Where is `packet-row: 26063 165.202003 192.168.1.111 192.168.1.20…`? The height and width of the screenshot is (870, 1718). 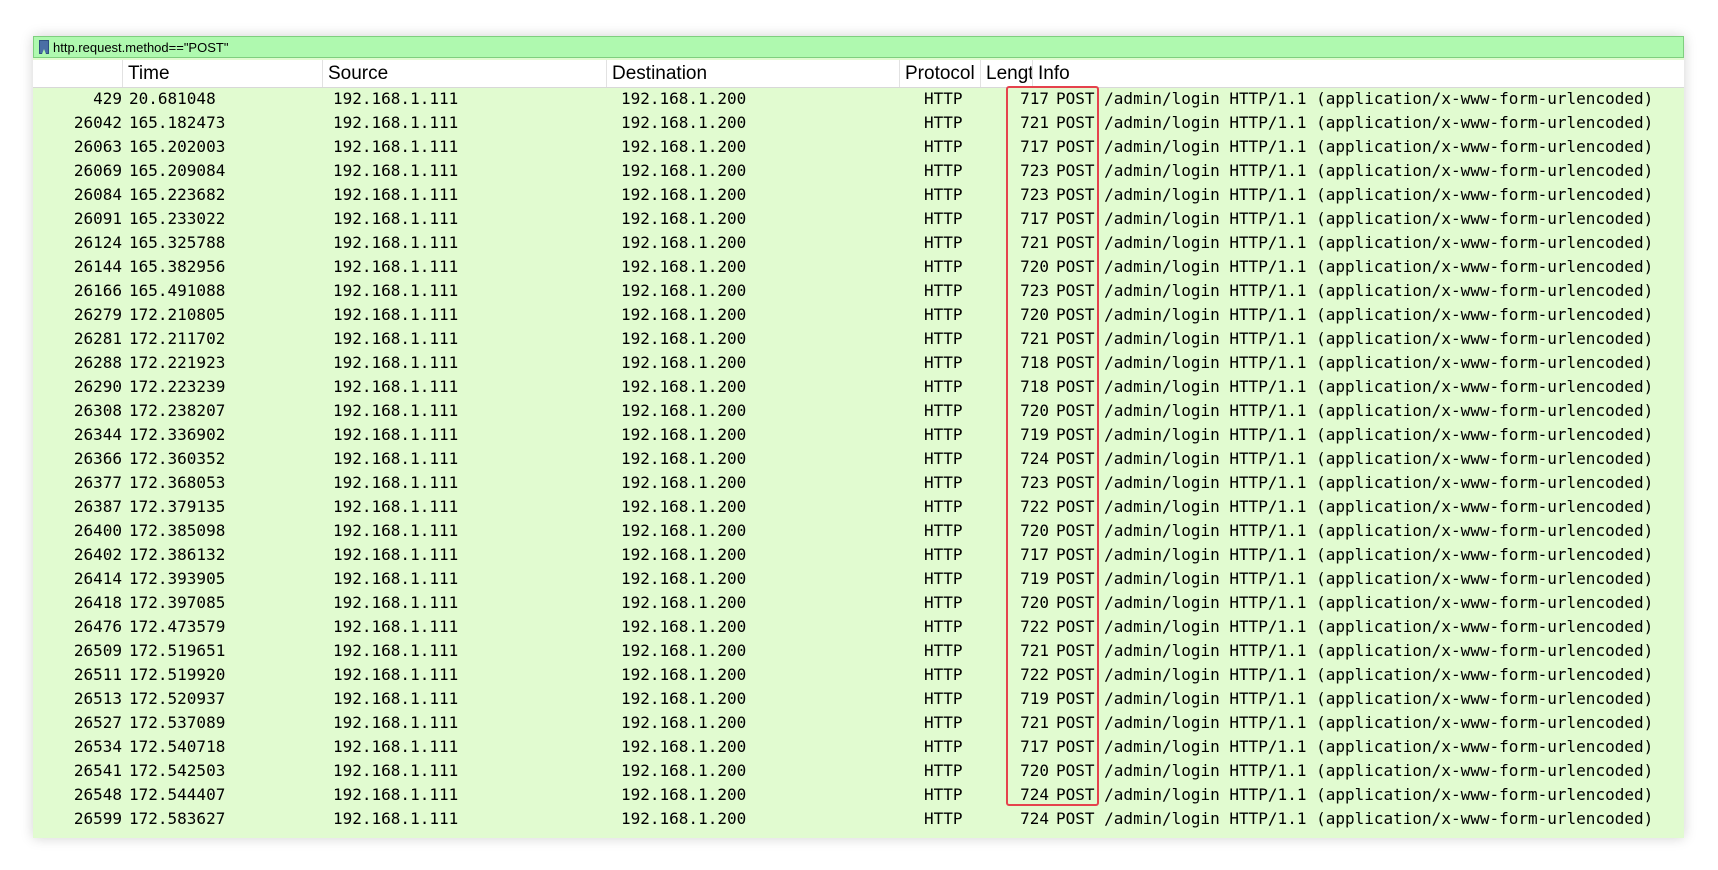
packet-row: 26063 165.202003 192.168.1.111 192.168.1.20… is located at coordinates (858, 147).